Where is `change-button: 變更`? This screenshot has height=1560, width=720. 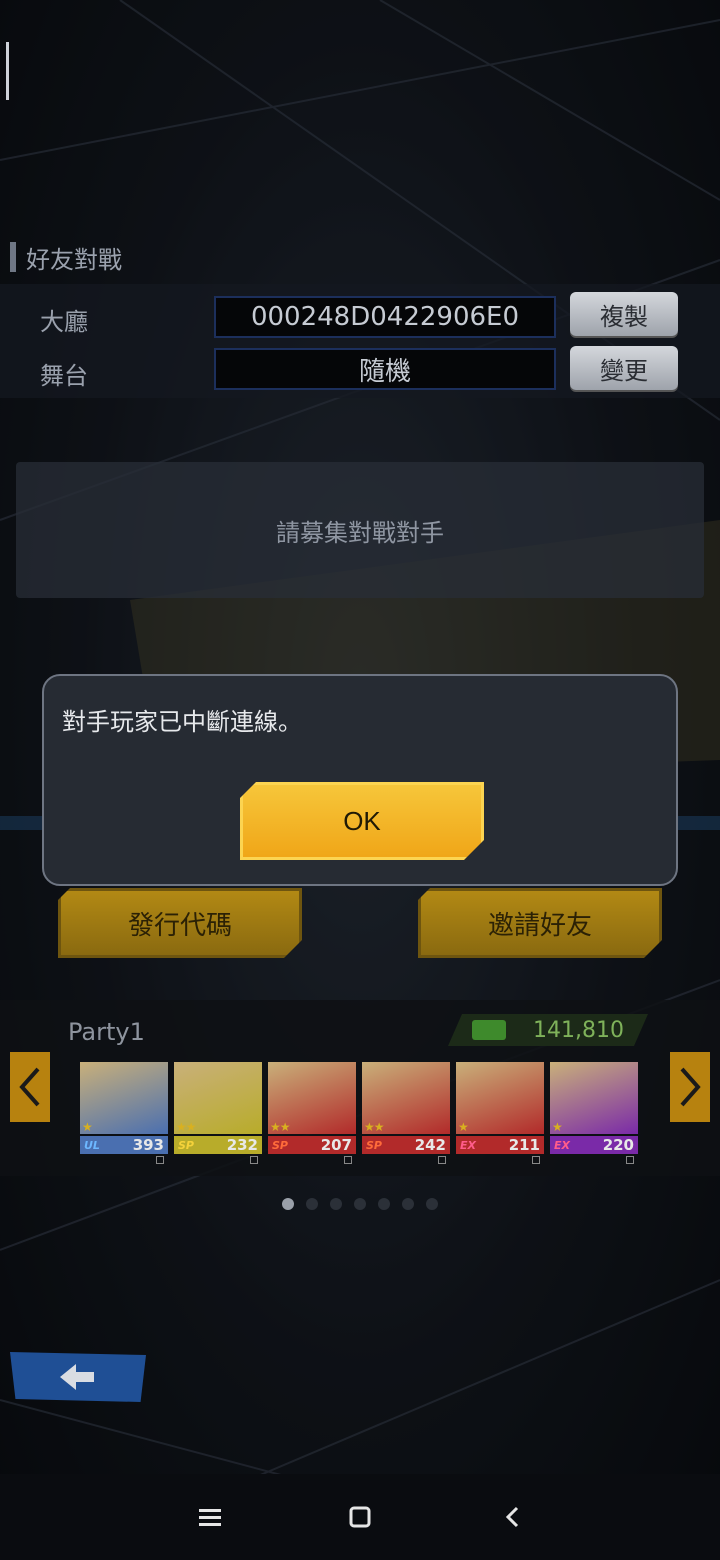
change-button: 變更 is located at coordinates (624, 368).